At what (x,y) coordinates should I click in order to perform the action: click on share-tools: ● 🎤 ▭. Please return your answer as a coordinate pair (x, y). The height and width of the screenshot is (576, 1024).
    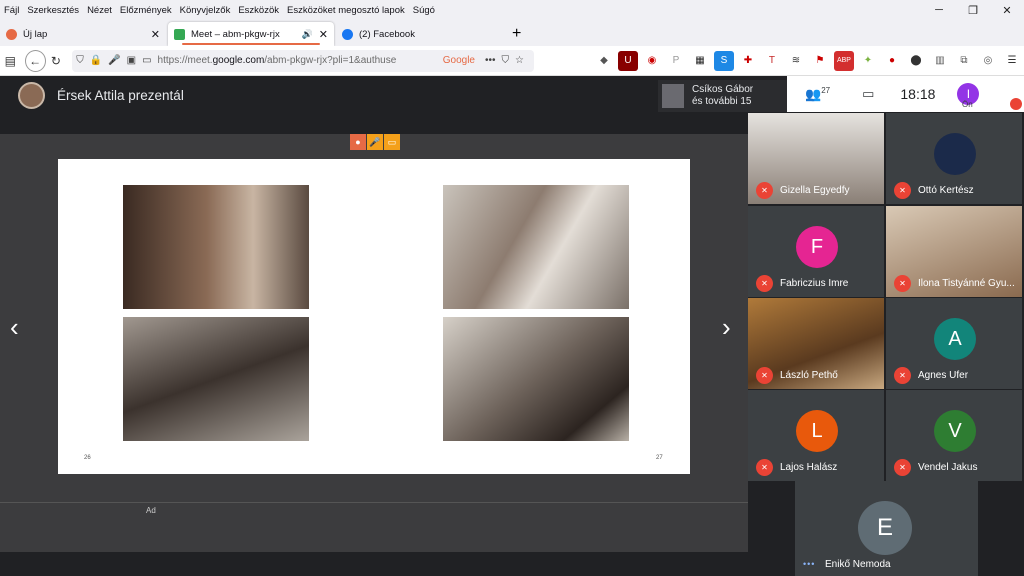
    Looking at the image, I should click on (375, 142).